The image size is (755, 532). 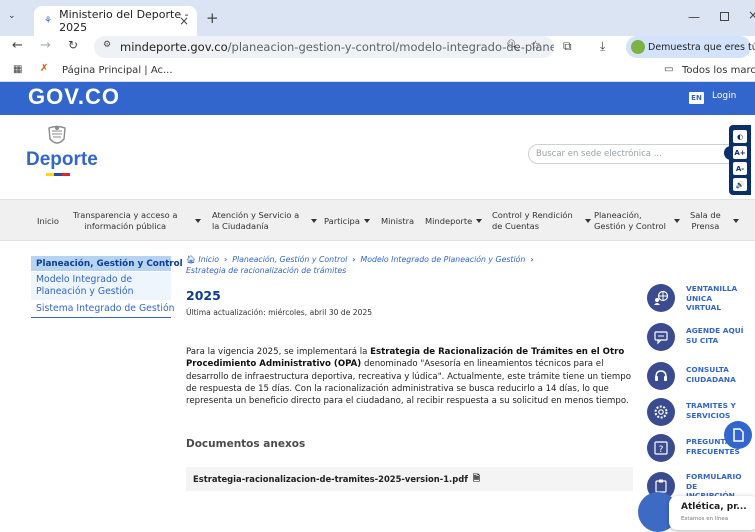 I want to click on folder-icon: ▭, so click(x=669, y=69).